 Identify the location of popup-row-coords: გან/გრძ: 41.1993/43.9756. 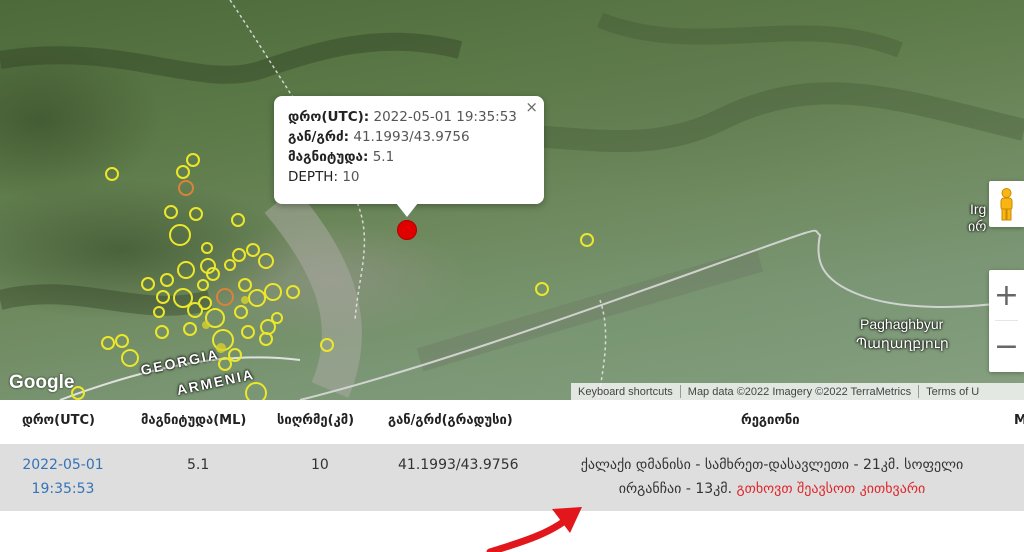
(409, 137).